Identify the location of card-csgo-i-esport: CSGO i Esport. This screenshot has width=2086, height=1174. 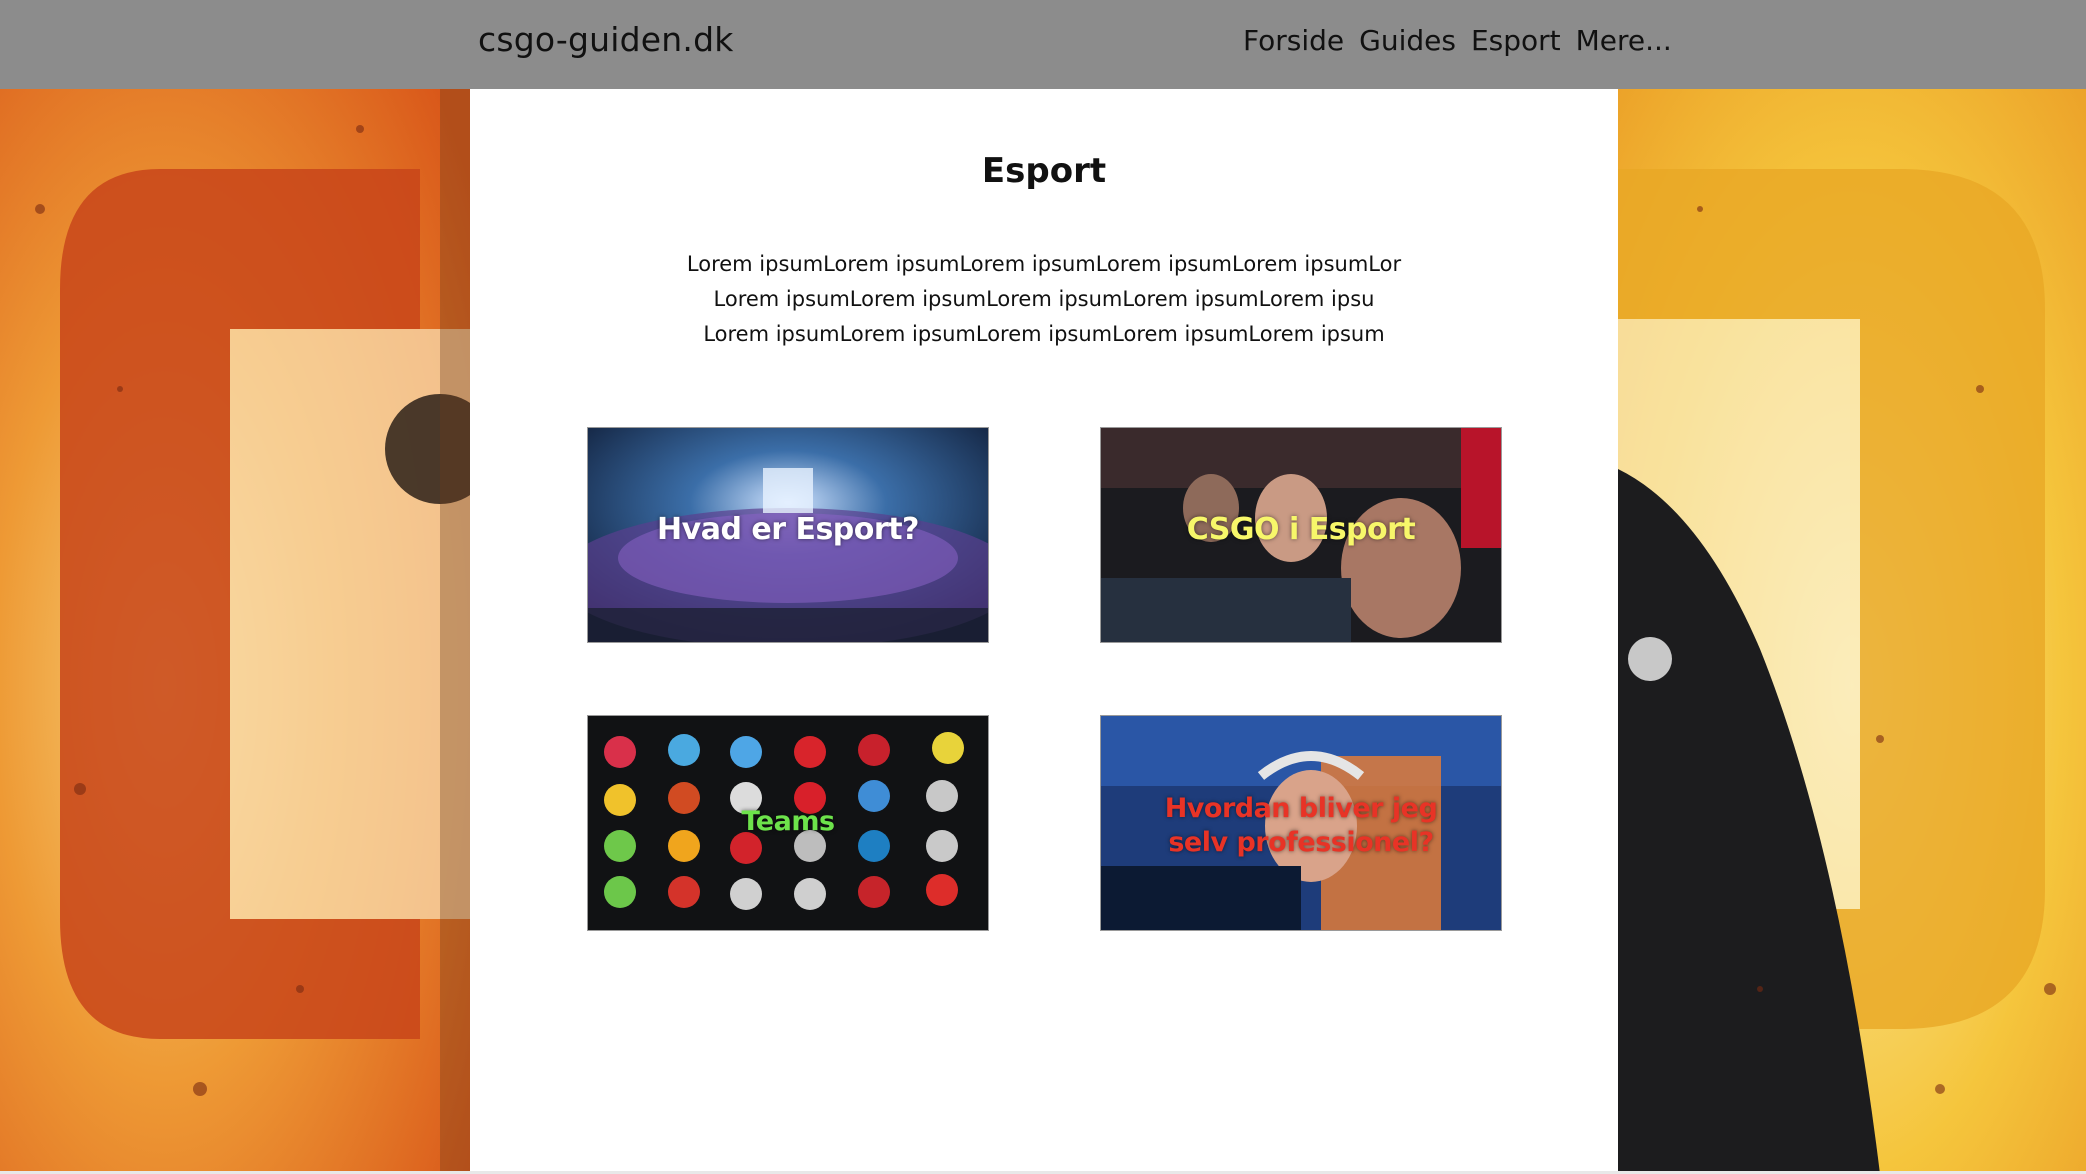
(1301, 535).